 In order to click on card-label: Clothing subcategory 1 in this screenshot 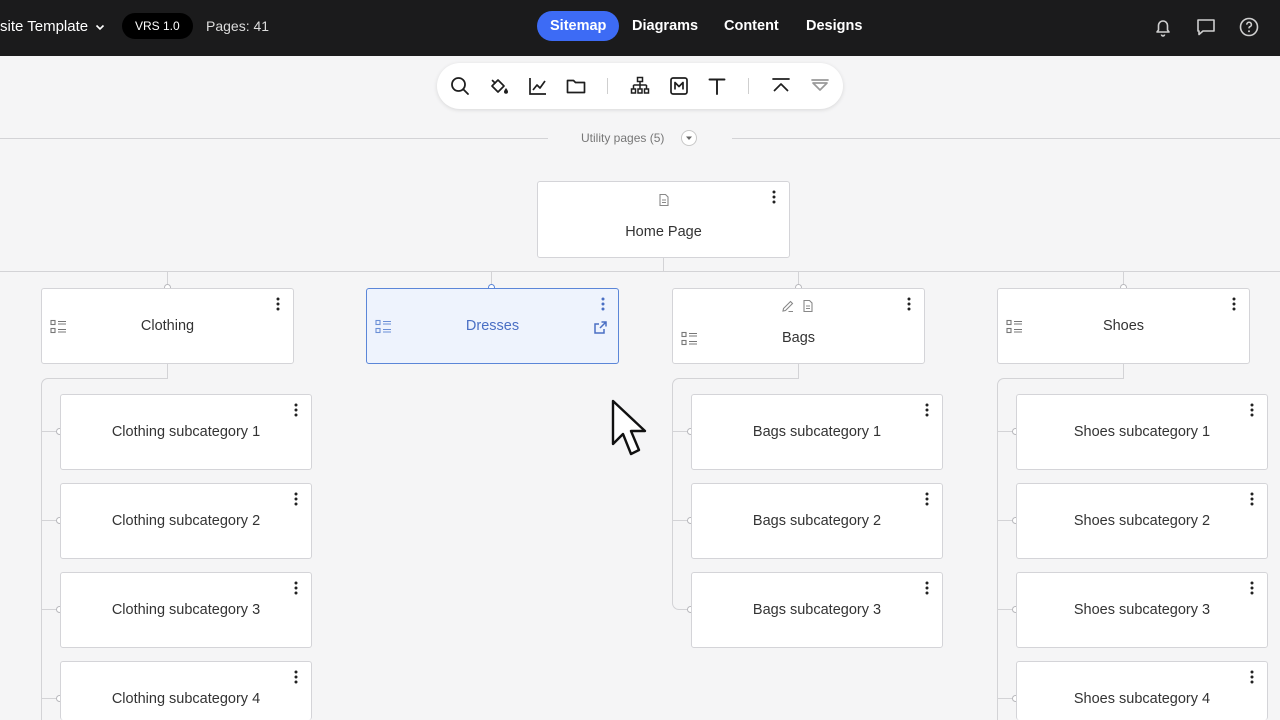, I will do `click(186, 432)`.